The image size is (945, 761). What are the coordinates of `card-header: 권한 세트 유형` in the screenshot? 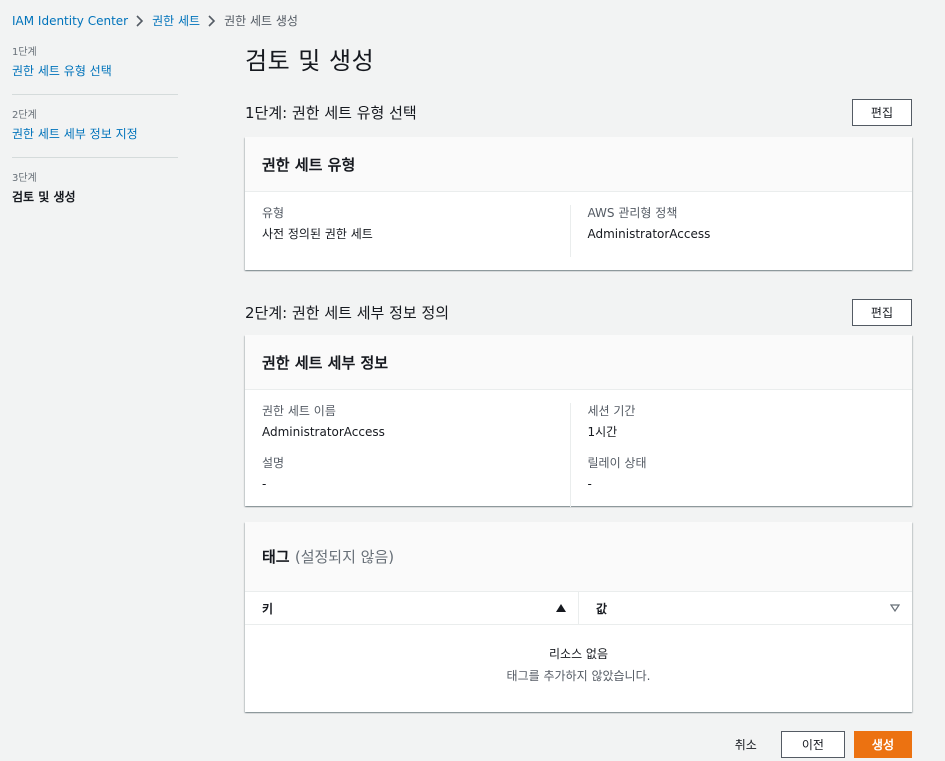 It's located at (578, 164).